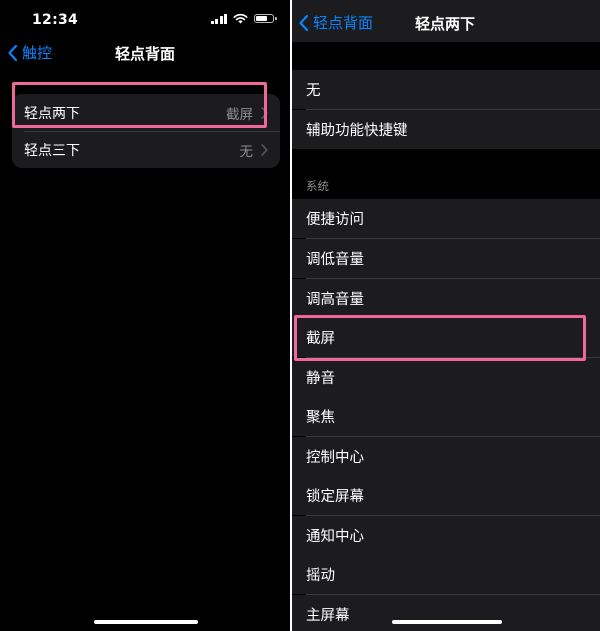 The width and height of the screenshot is (600, 631). Describe the element at coordinates (357, 131) in the screenshot. I see `option-label: 辅助功能快捷键` at that location.